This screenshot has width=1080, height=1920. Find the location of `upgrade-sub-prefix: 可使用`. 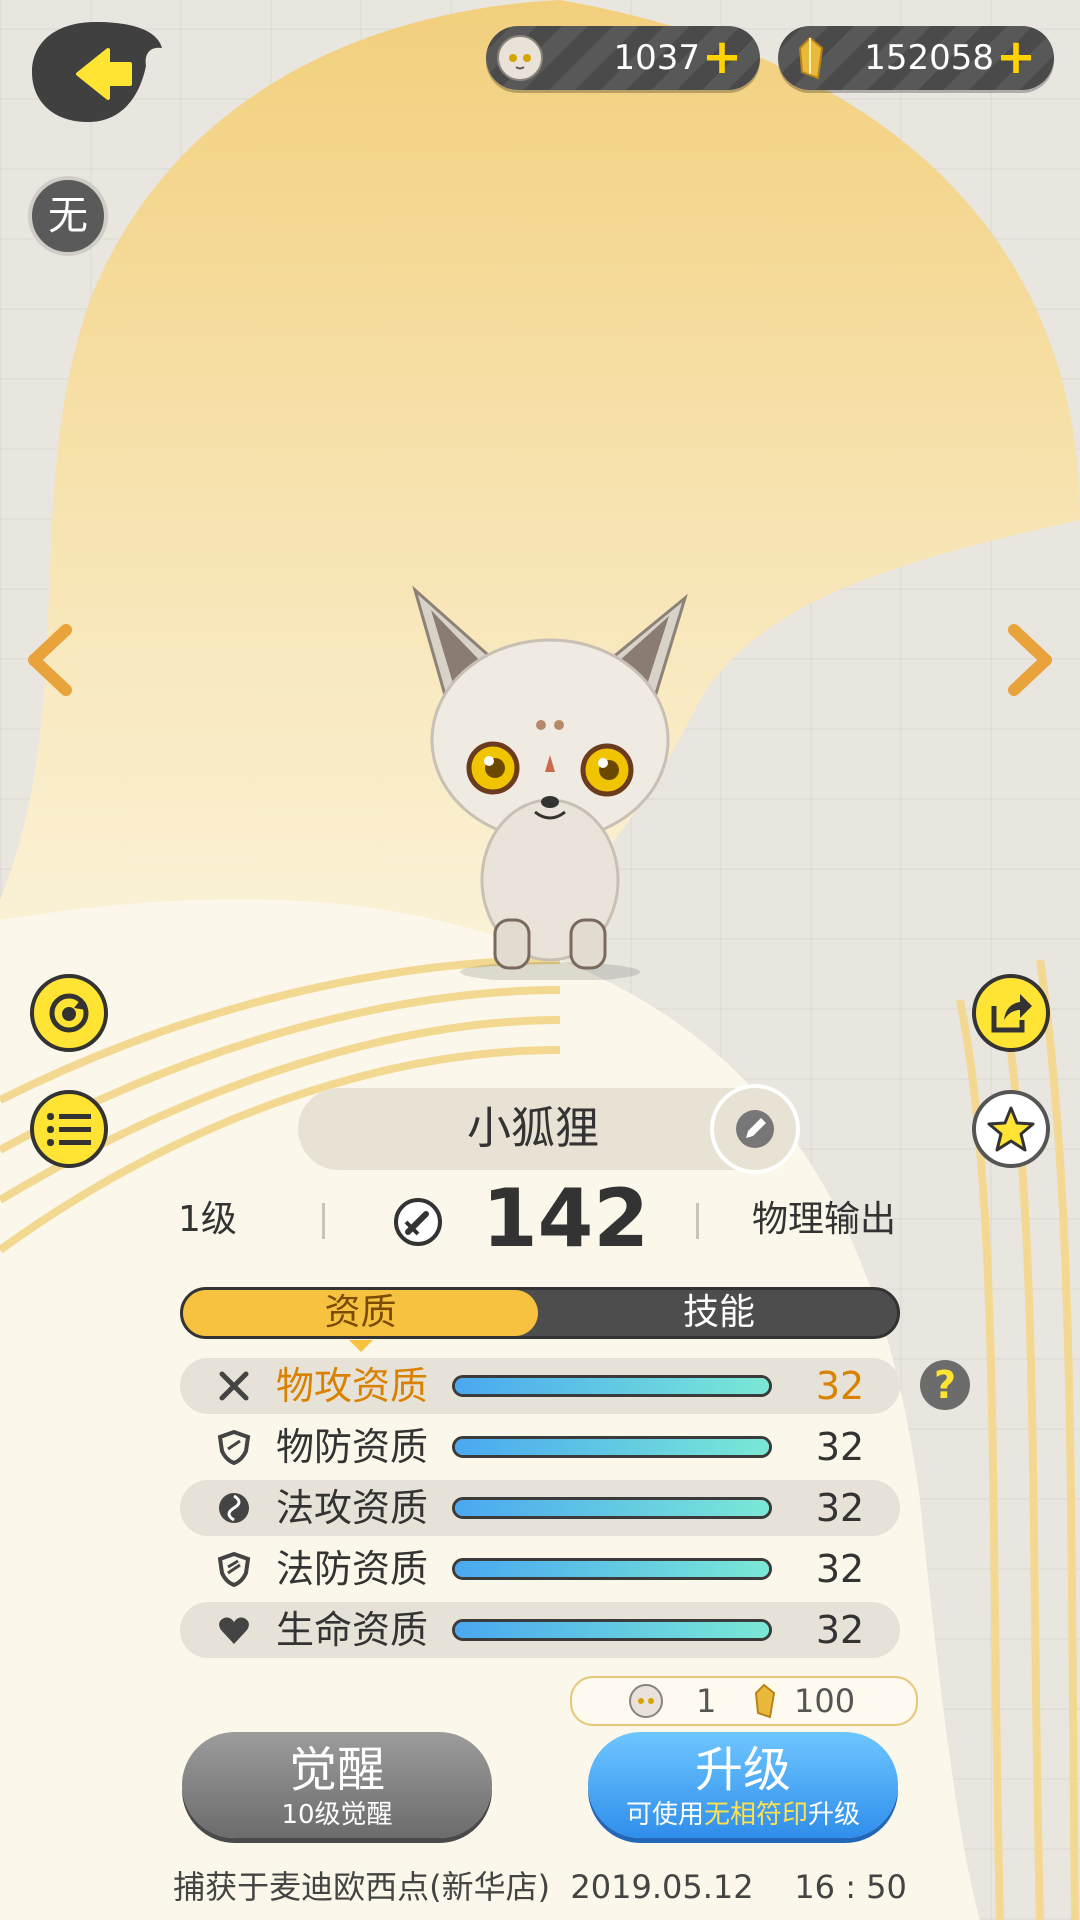

upgrade-sub-prefix: 可使用 is located at coordinates (664, 1815).